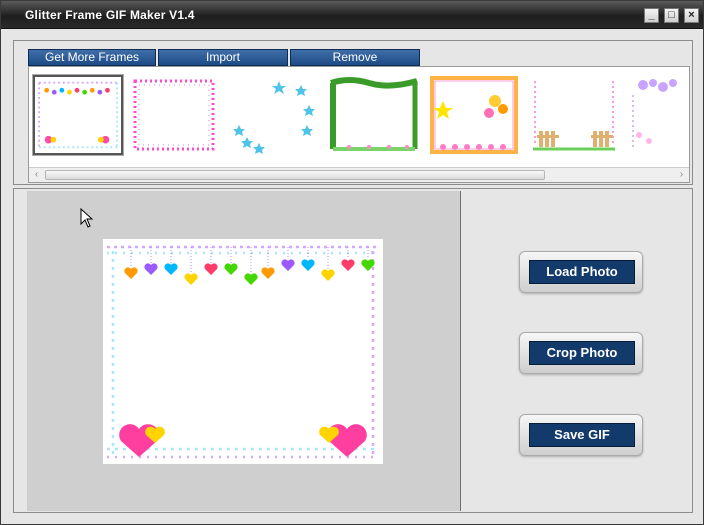  I want to click on load-photo-frame: Load Photo, so click(581, 272).